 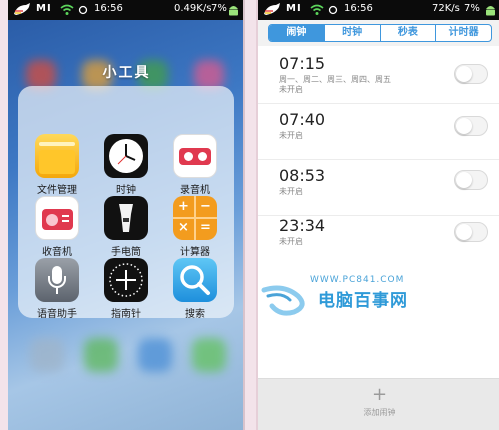 What do you see at coordinates (57, 156) in the screenshot?
I see `folder-icon` at bounding box center [57, 156].